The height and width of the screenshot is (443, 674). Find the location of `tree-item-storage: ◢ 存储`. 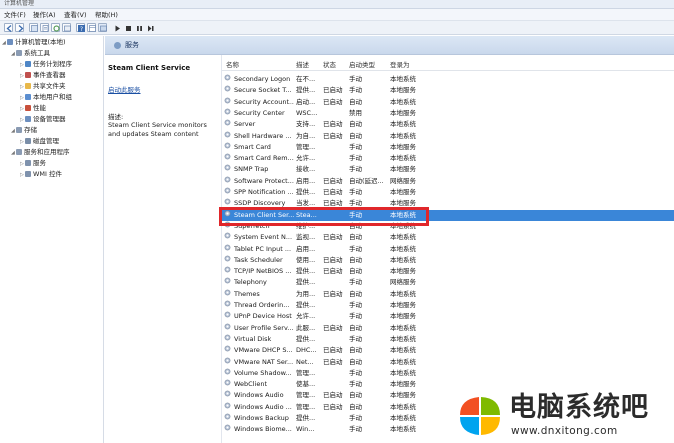

tree-item-storage: ◢ 存储 is located at coordinates (24, 130).